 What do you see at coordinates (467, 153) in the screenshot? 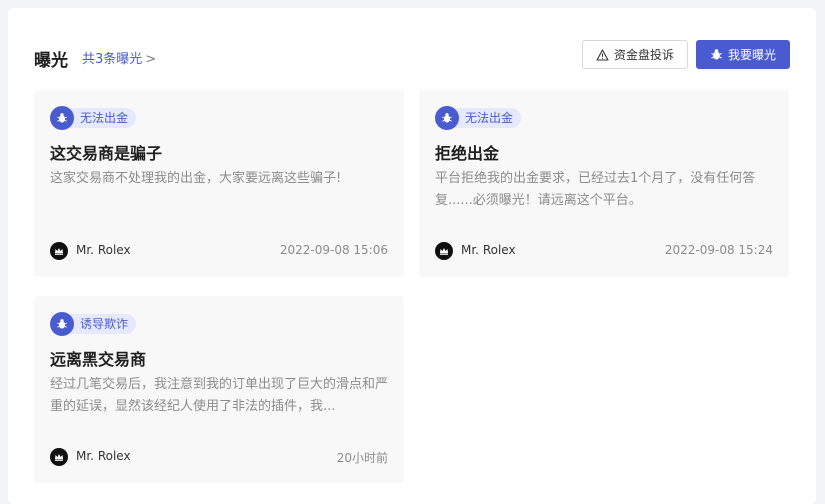
I see `card-title: 拒绝出金` at bounding box center [467, 153].